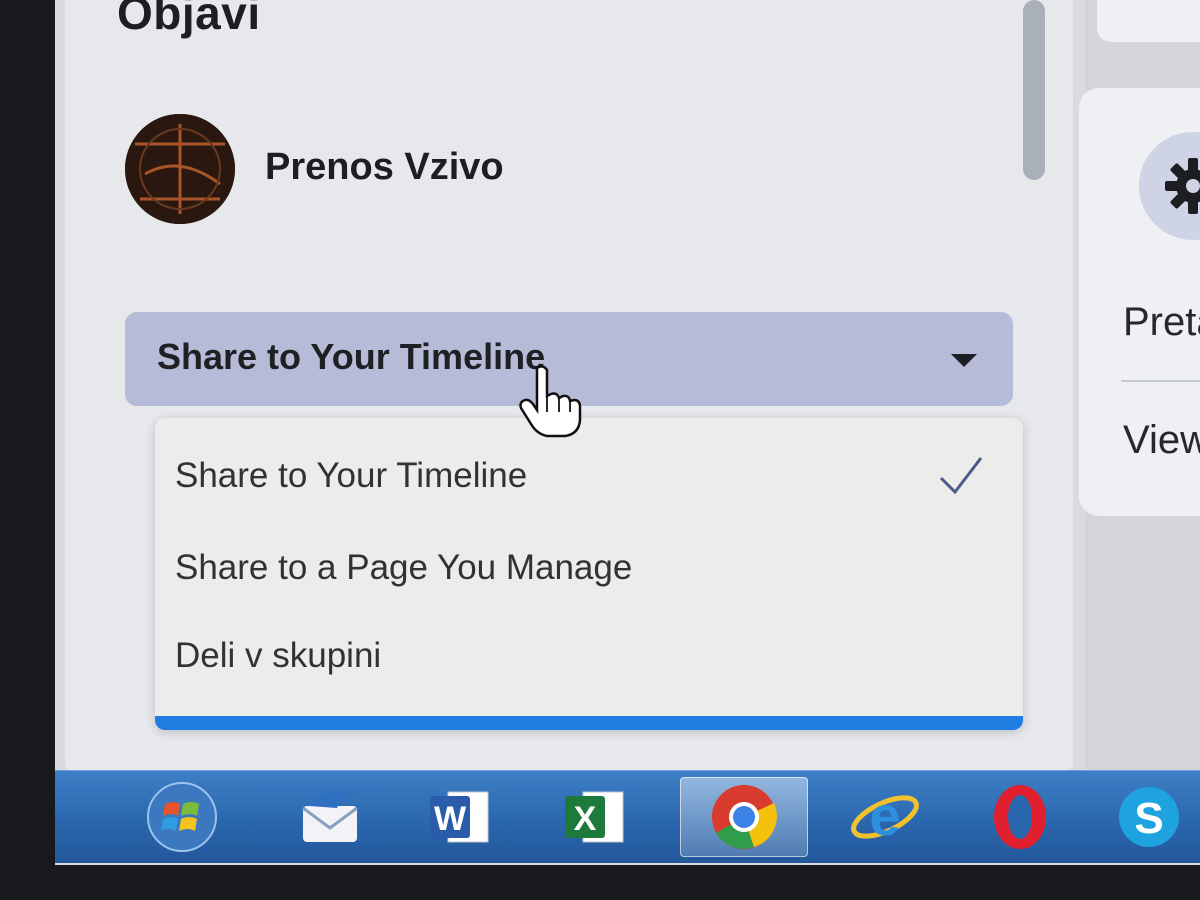  I want to click on thunderbird-icon, so click(330, 816).